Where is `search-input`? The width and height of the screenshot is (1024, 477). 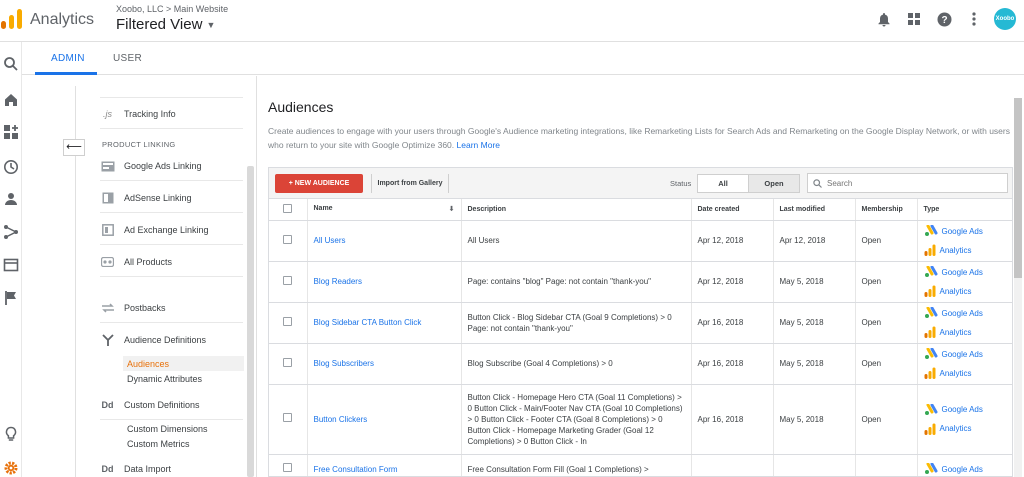
search-input is located at coordinates (912, 183).